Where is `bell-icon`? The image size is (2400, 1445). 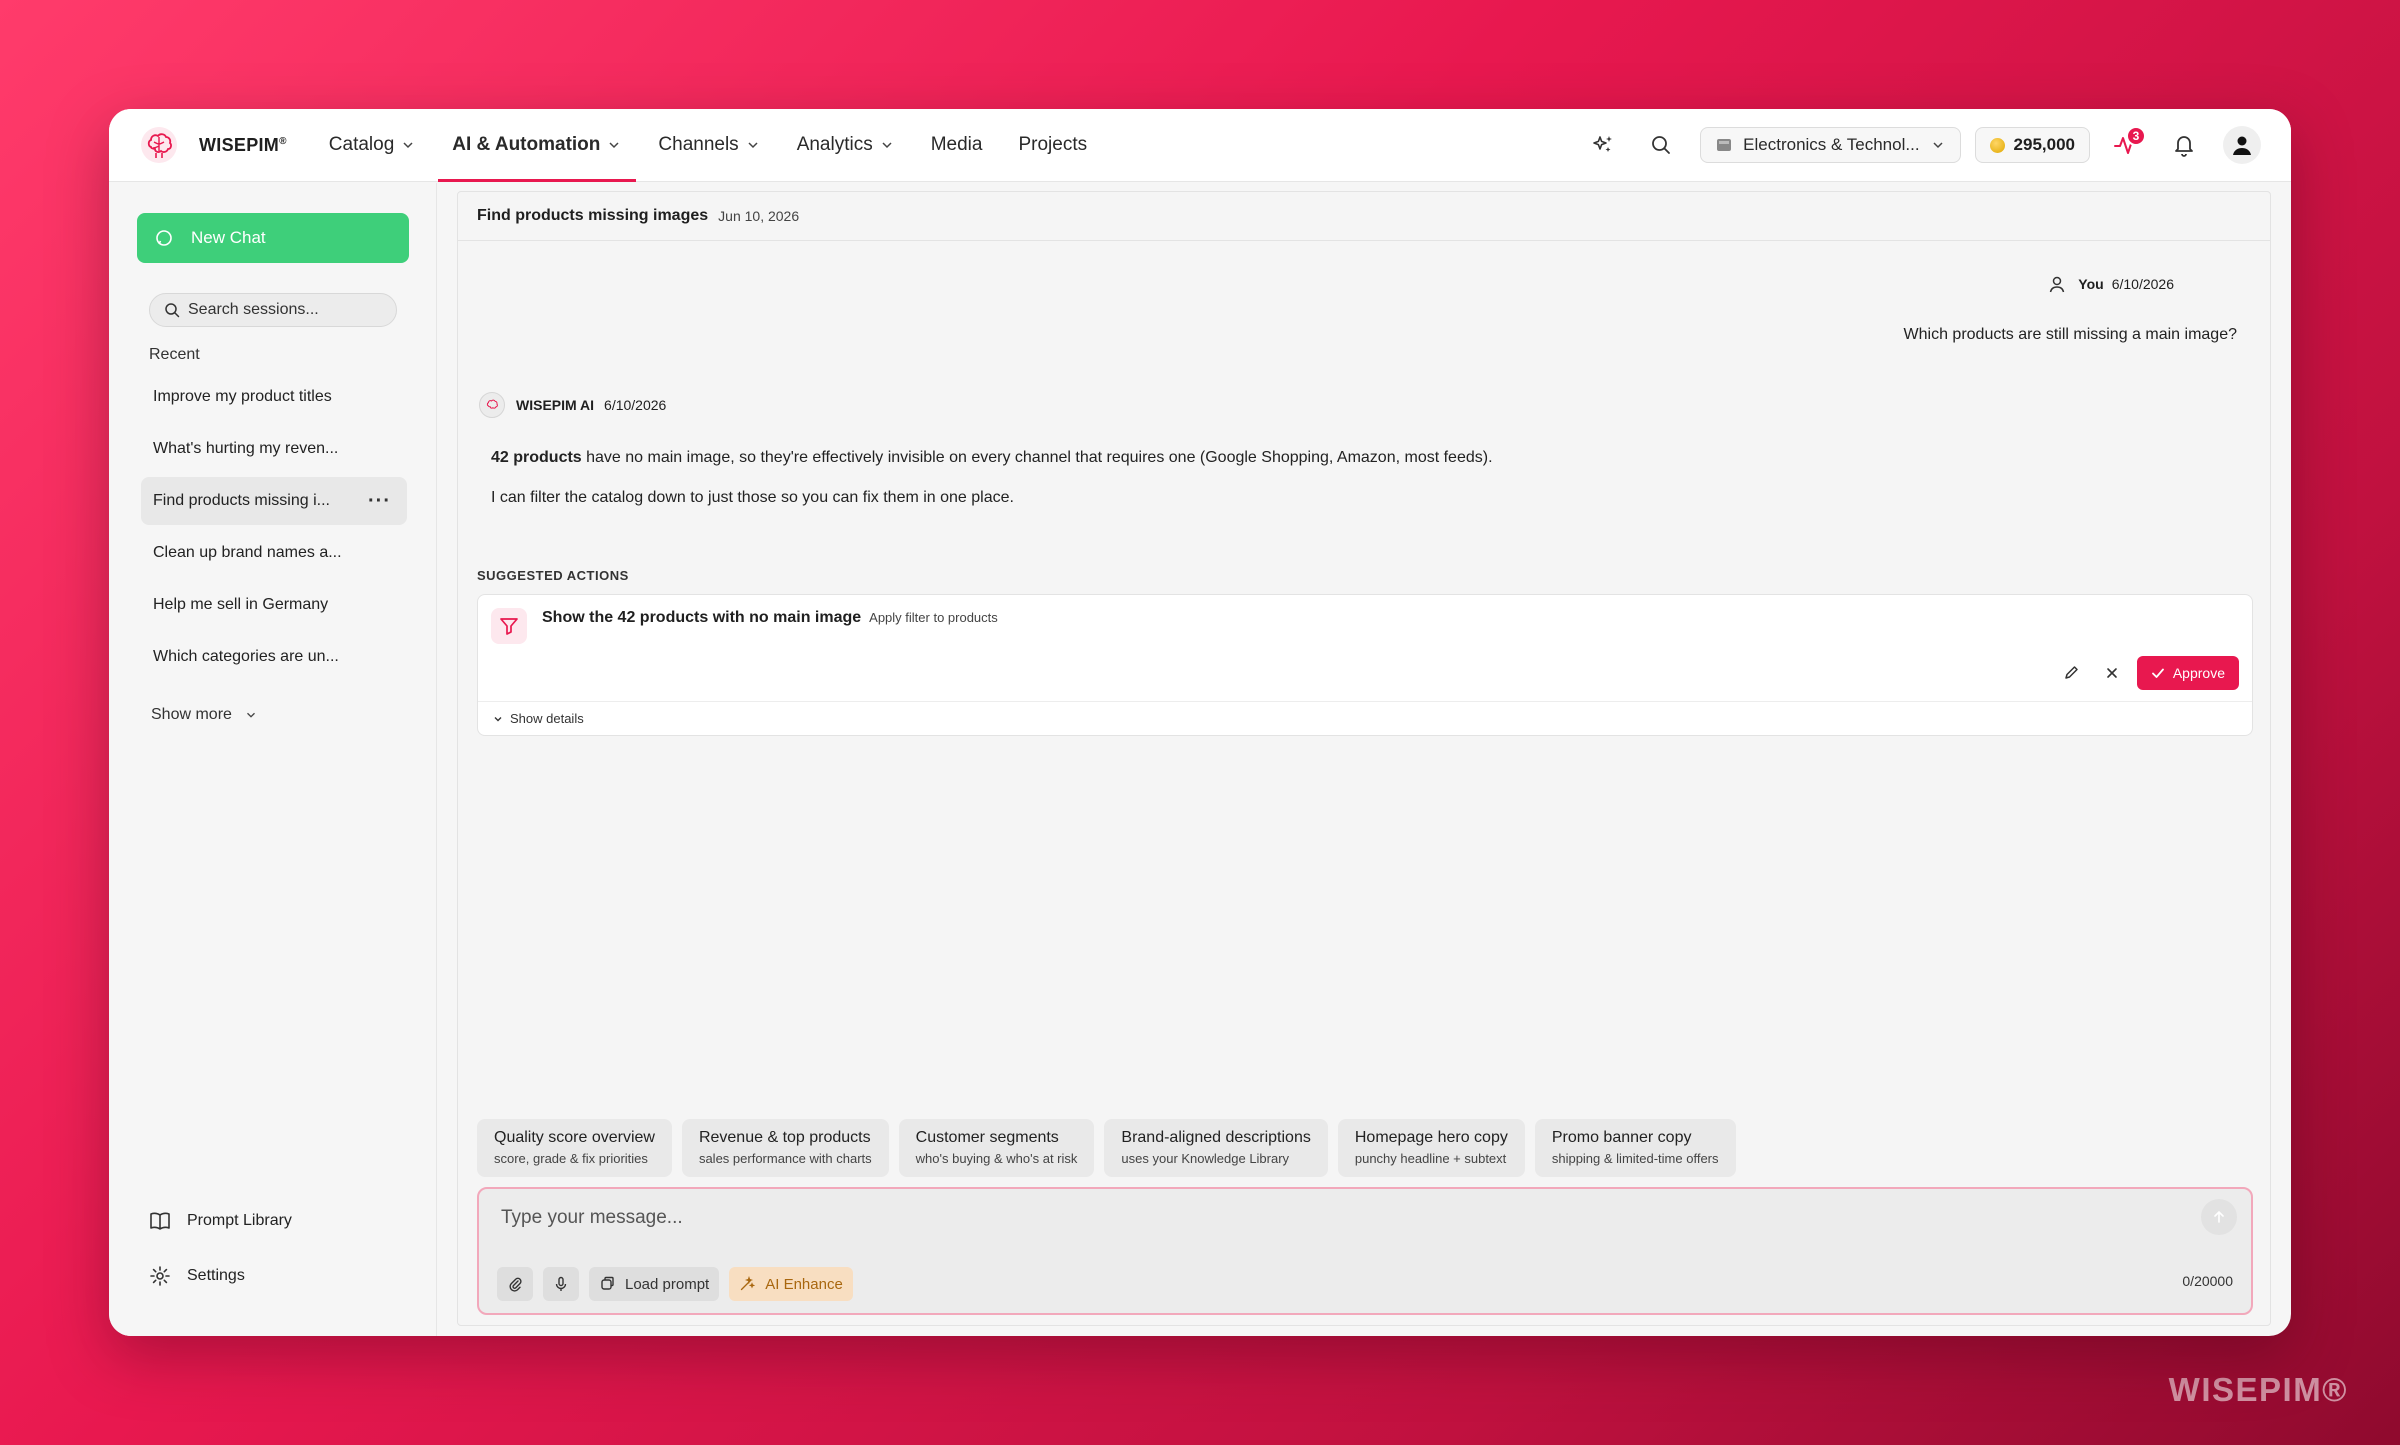
bell-icon is located at coordinates (2184, 146).